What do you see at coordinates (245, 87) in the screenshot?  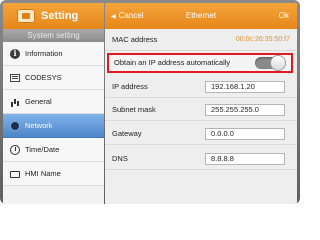 I see `ip-address-field: 192.168.1.20` at bounding box center [245, 87].